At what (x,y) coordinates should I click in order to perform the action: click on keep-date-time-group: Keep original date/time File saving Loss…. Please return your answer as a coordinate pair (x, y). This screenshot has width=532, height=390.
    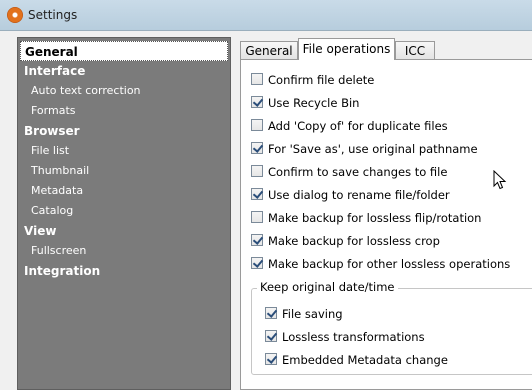
    Looking at the image, I should click on (391, 327).